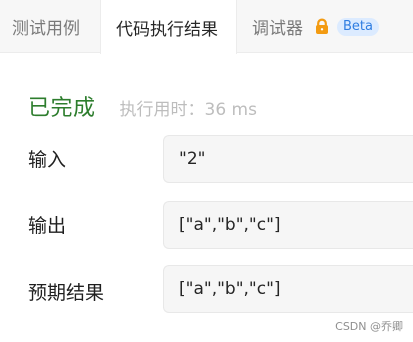 This screenshot has height=342, width=413. I want to click on expected-value: ["a","b","c"], so click(230, 289).